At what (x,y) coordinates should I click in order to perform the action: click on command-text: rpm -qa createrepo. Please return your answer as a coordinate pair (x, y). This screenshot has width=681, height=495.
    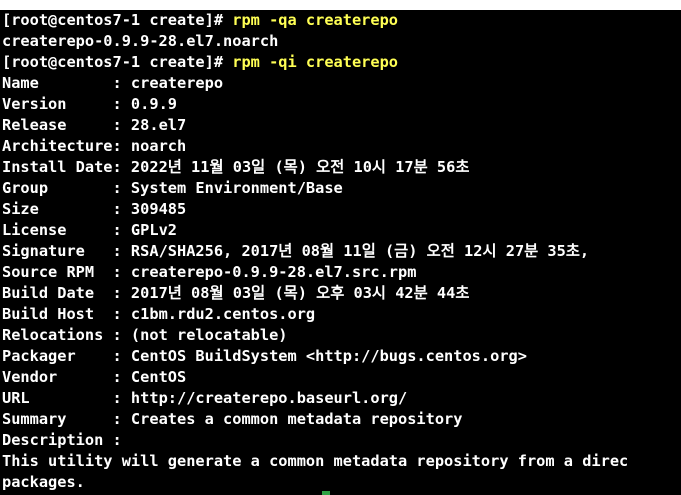
    Looking at the image, I should click on (315, 20).